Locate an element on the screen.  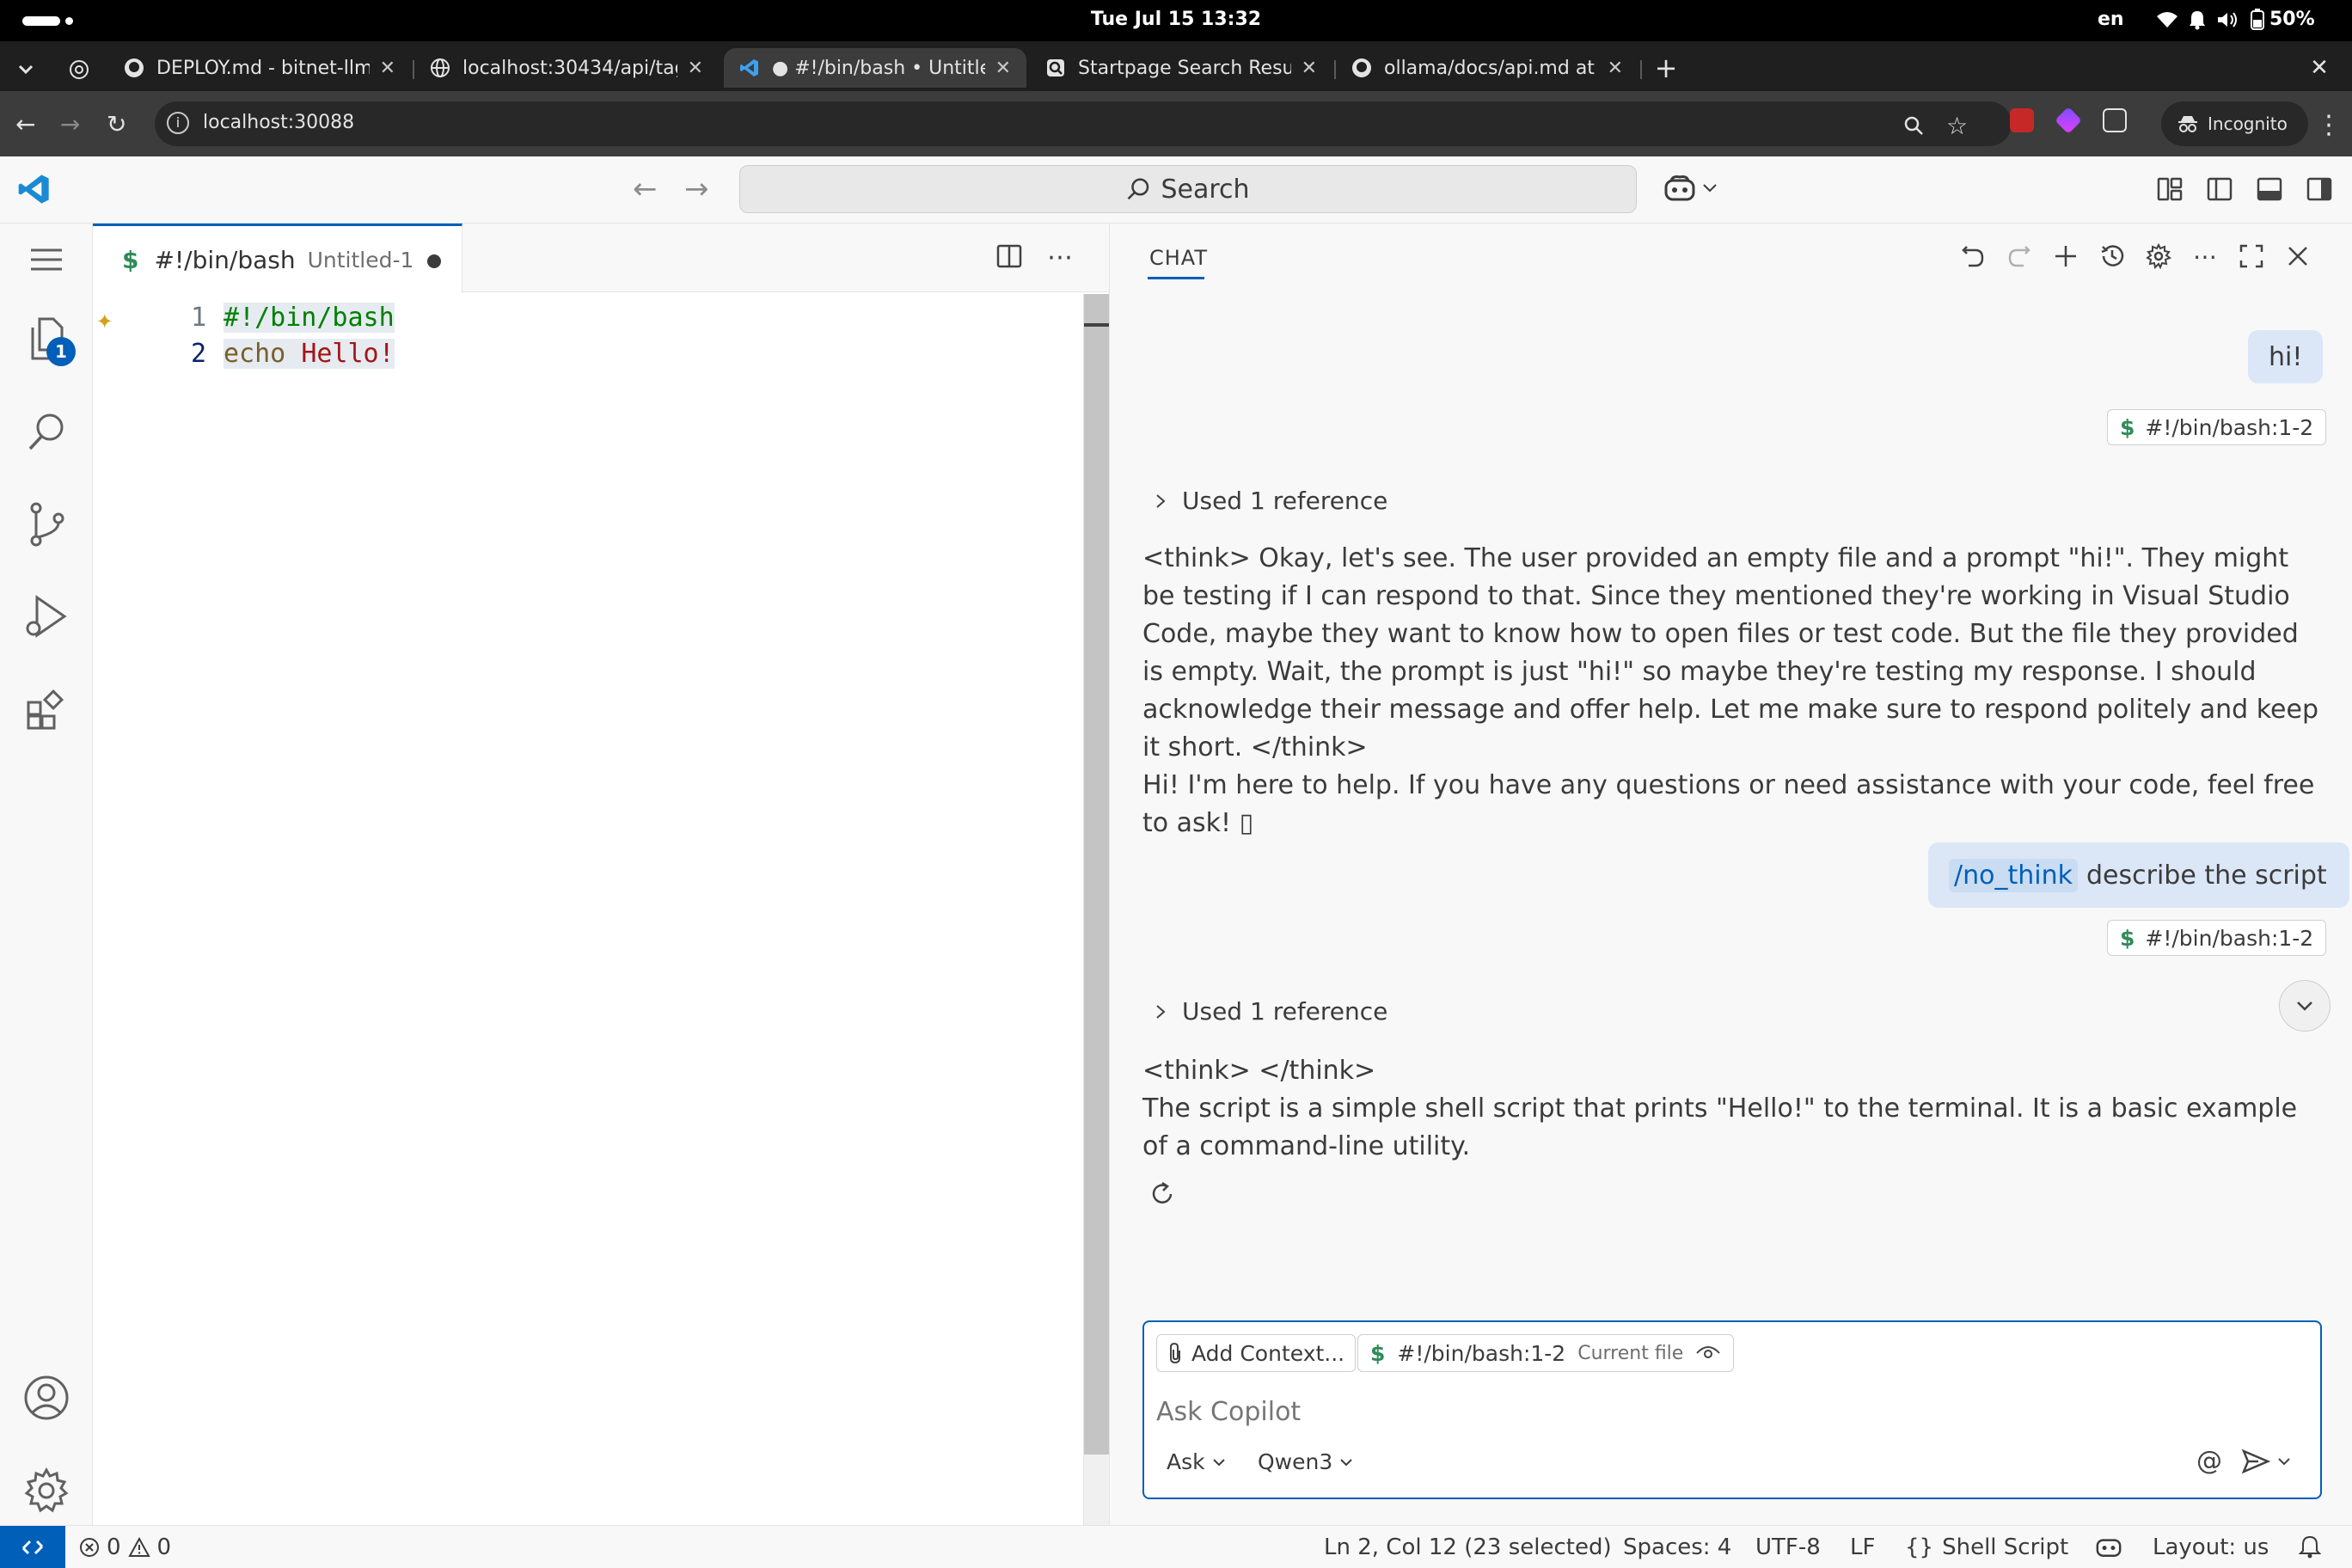
source-control-icon is located at coordinates (46, 524).